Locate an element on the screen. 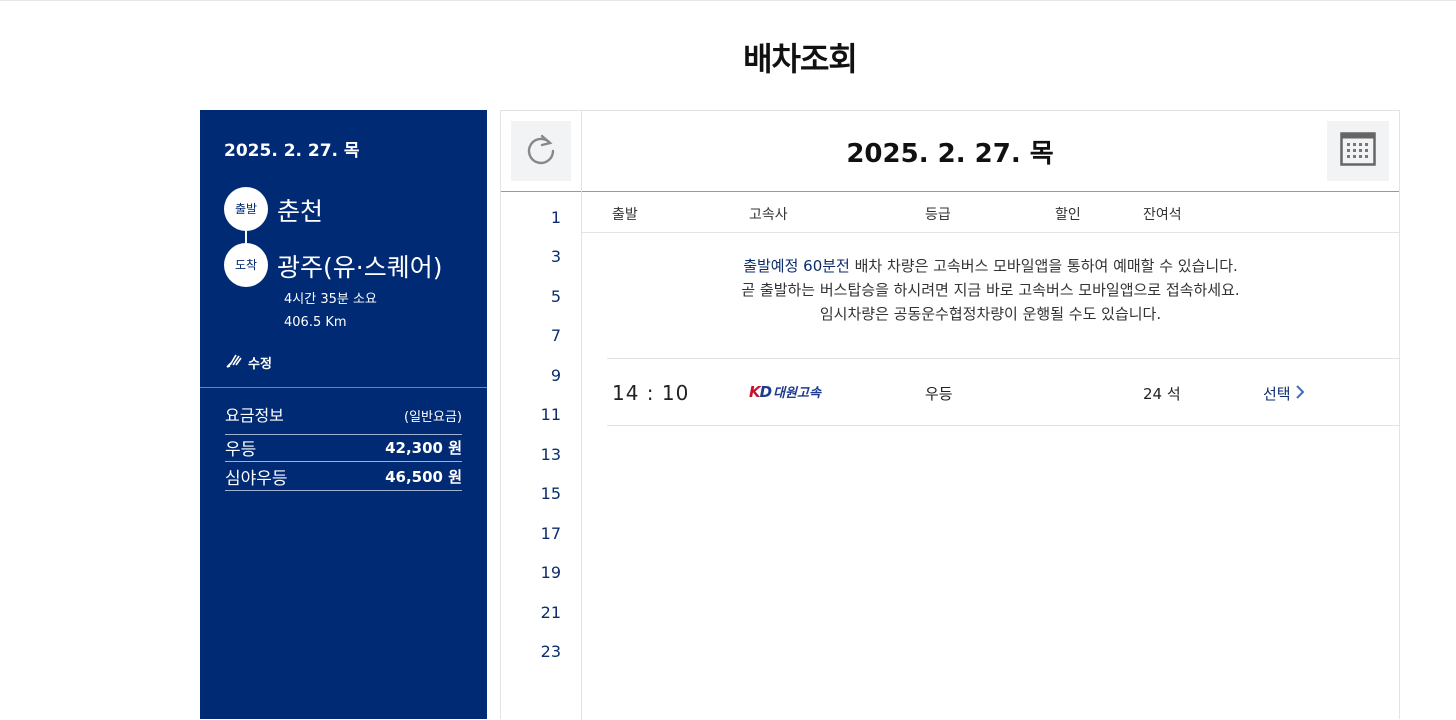 Image resolution: width=1456 pixels, height=720 pixels. hour-filter-11: 11 is located at coordinates (531, 414).